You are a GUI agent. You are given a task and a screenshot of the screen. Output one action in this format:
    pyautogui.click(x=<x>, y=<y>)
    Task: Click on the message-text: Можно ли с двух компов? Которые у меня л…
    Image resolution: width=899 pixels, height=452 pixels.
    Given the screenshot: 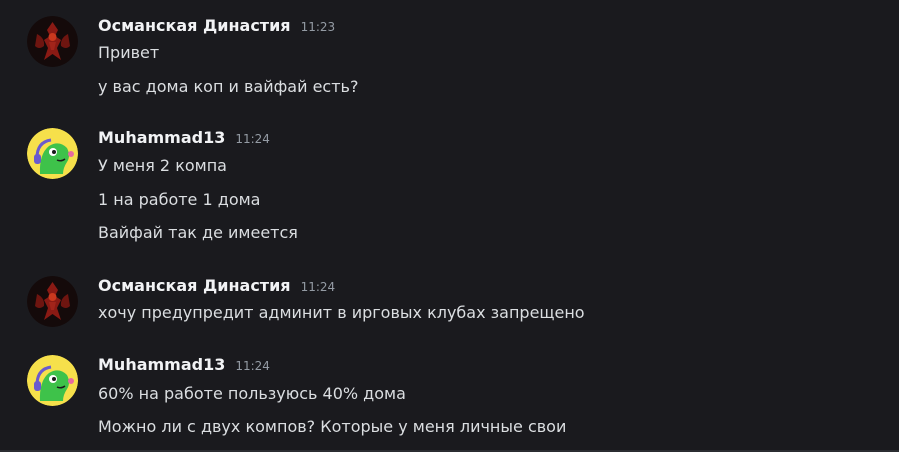 What is the action you would take?
    pyautogui.click(x=332, y=426)
    